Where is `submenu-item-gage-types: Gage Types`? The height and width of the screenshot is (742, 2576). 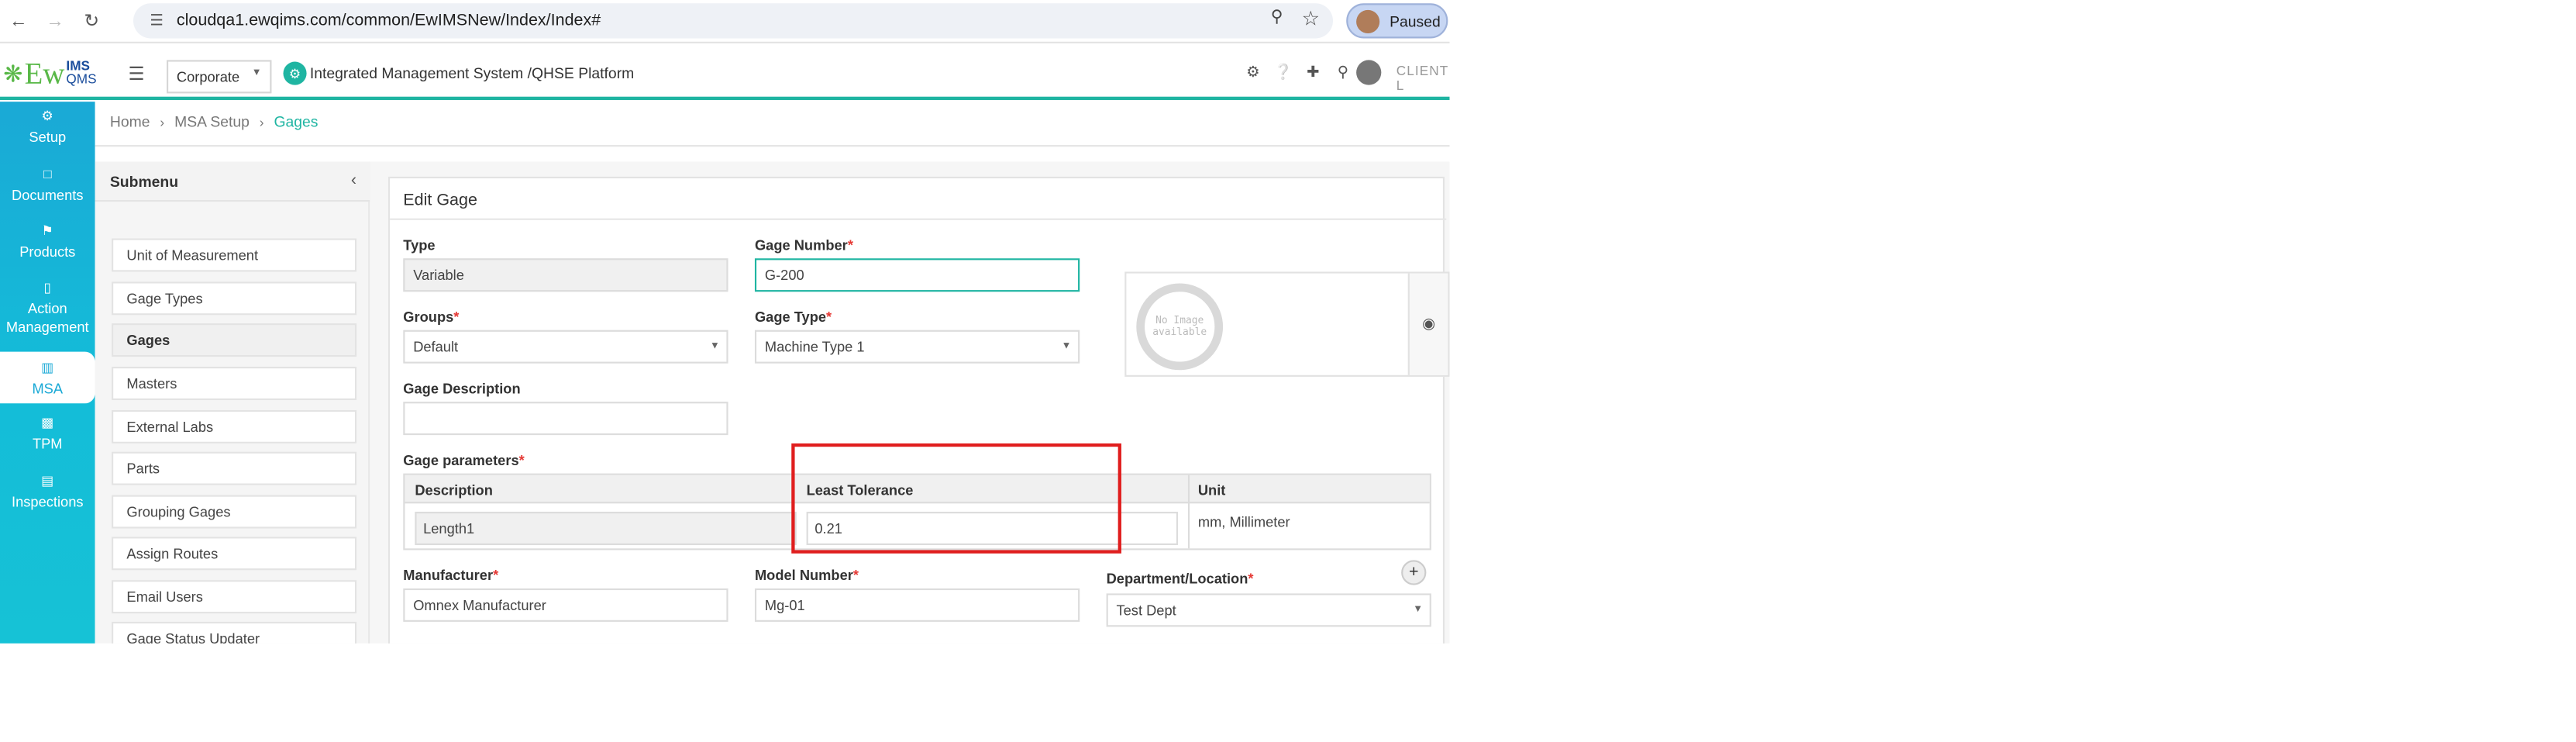 submenu-item-gage-types: Gage Types is located at coordinates (234, 298).